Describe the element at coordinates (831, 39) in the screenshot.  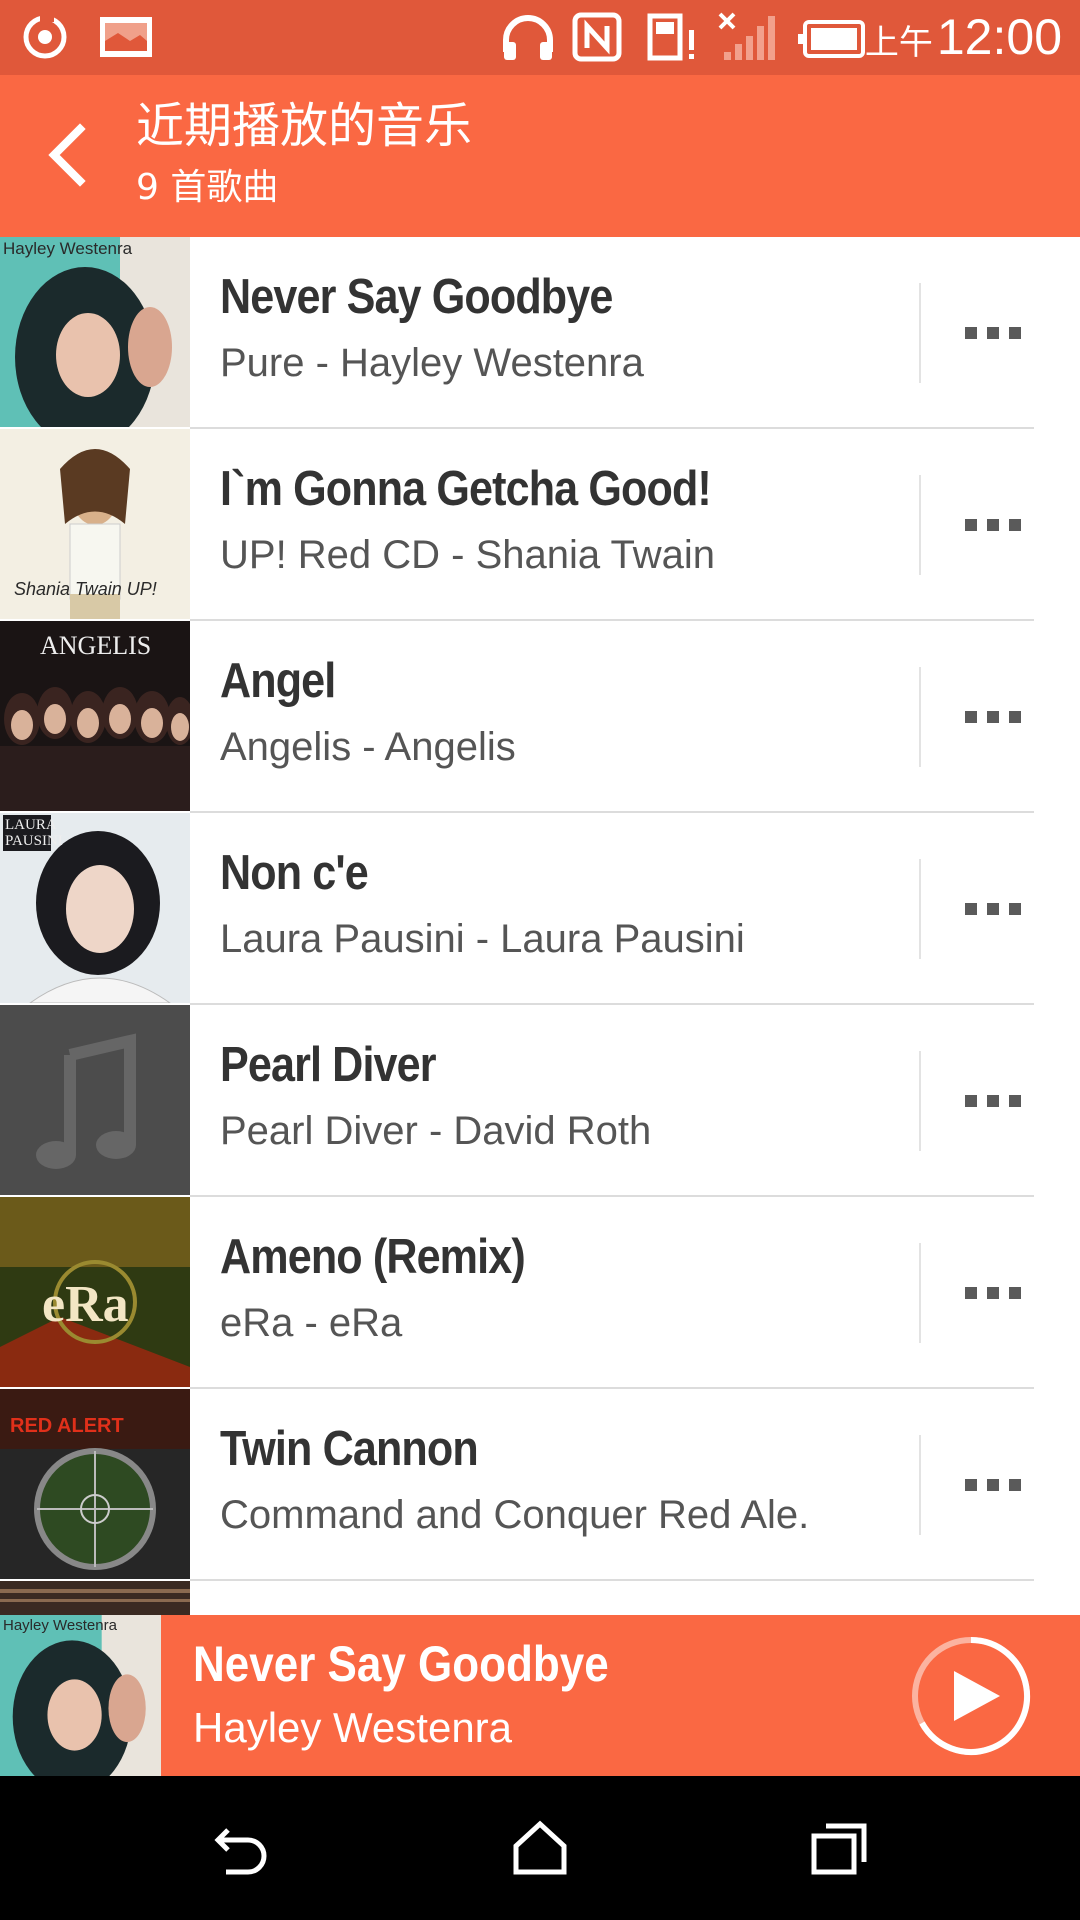
I see `battery-icon` at that location.